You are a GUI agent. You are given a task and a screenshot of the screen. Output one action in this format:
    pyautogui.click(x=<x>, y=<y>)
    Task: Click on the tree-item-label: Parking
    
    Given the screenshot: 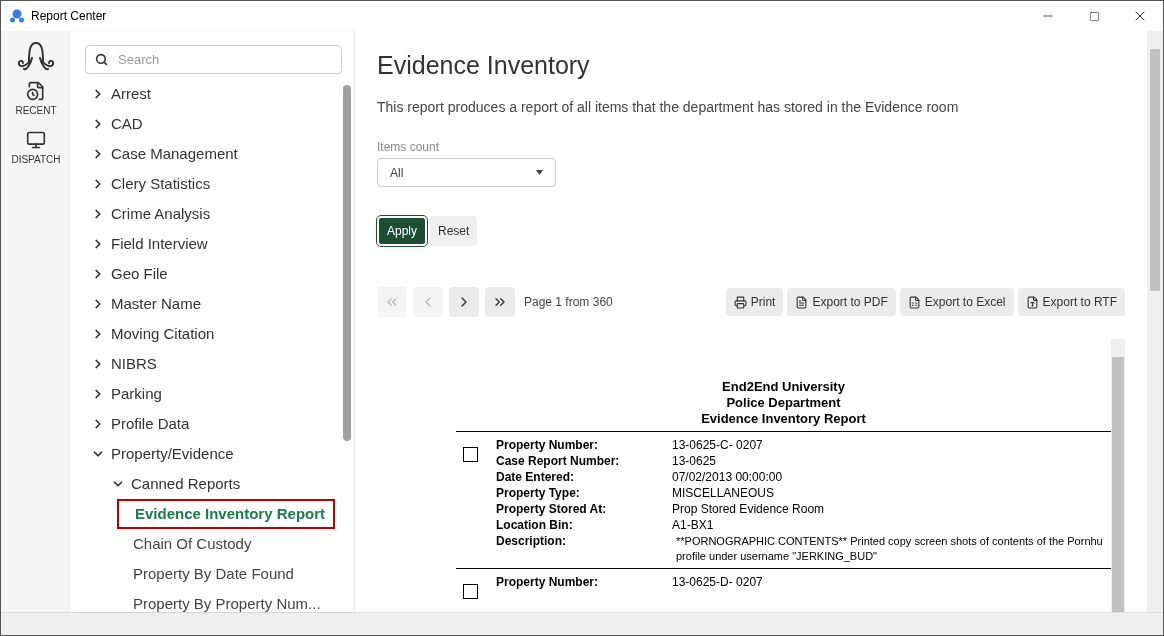 What is the action you would take?
    pyautogui.click(x=136, y=393)
    